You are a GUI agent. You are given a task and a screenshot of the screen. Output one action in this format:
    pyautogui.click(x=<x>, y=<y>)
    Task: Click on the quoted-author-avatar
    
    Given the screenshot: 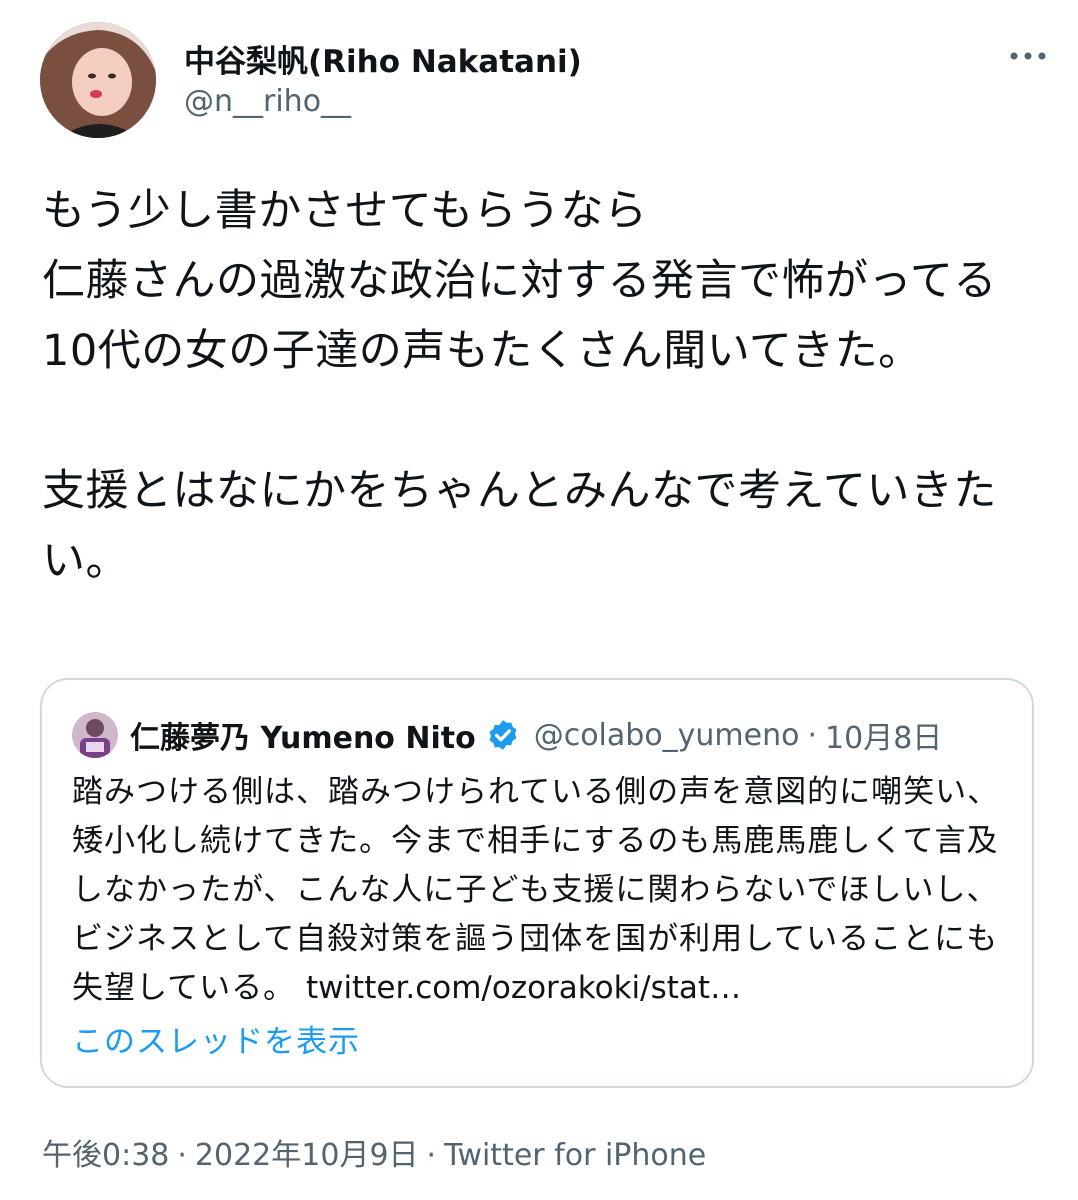 What is the action you would take?
    pyautogui.click(x=95, y=735)
    